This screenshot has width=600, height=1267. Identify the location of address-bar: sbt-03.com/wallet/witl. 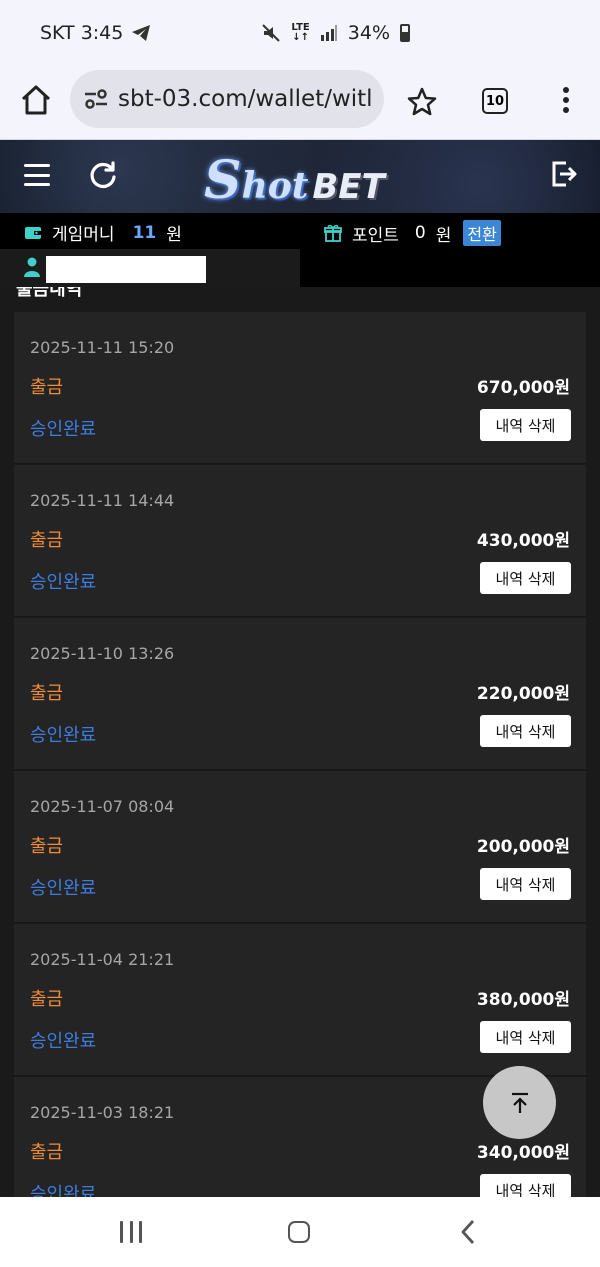
(227, 99).